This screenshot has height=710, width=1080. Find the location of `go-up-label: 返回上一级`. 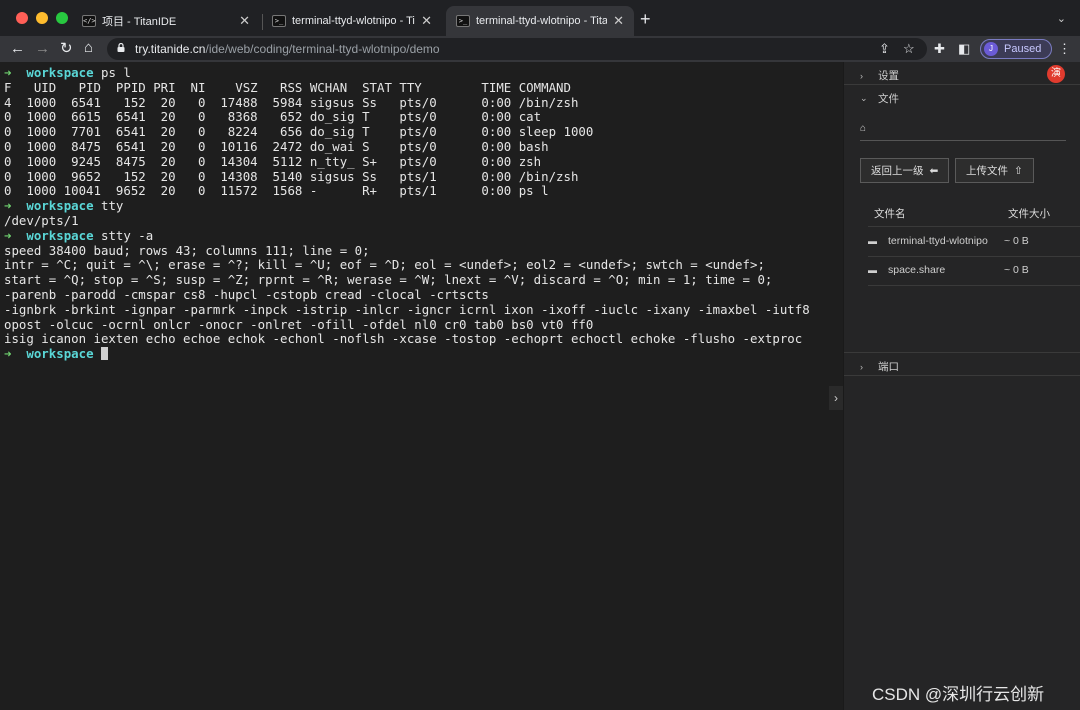

go-up-label: 返回上一级 is located at coordinates (897, 171).